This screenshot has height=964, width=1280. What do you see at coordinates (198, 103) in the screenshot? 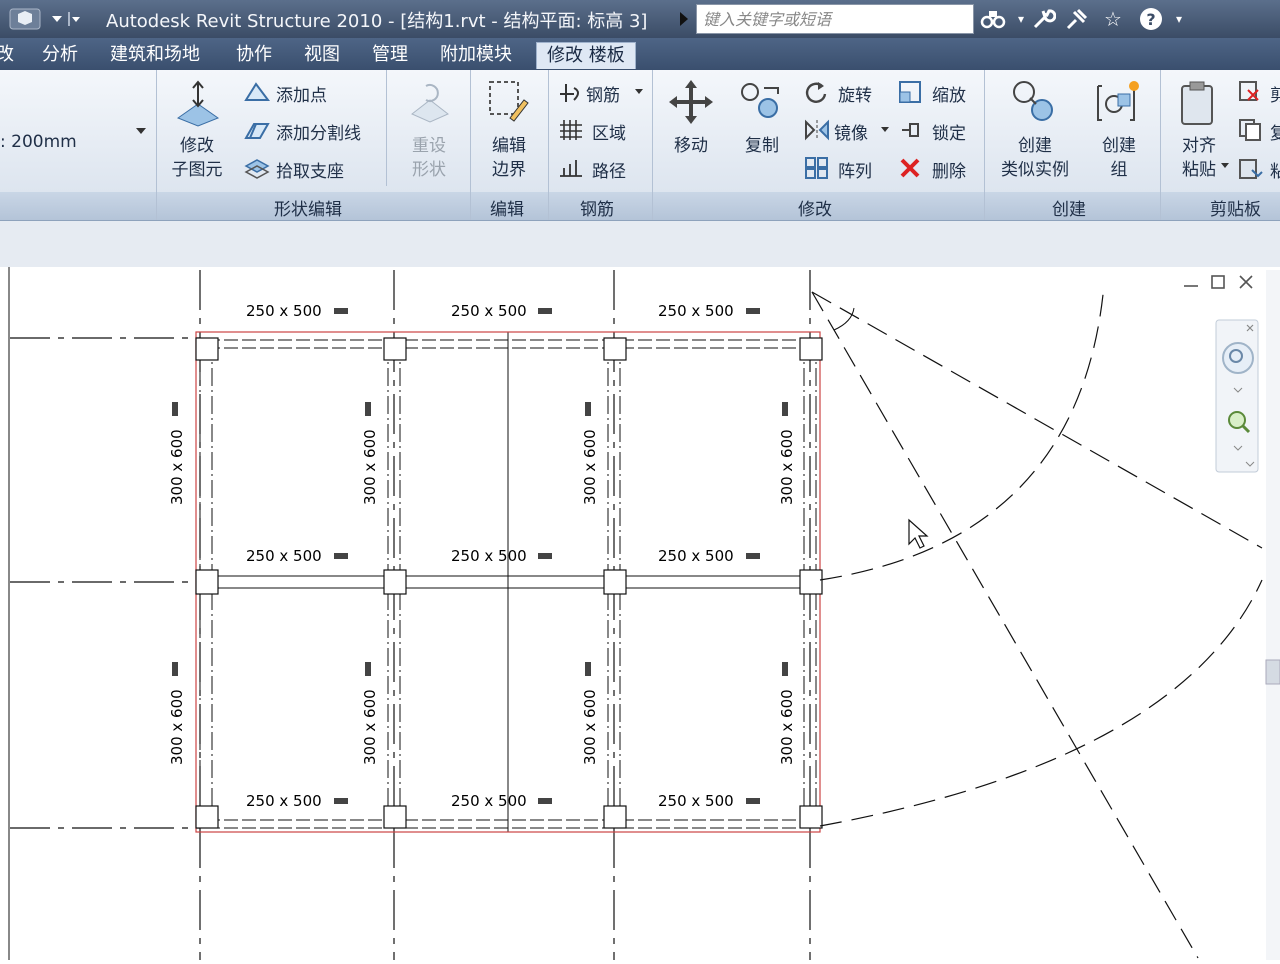
I see `modify-sub-elements-icon` at bounding box center [198, 103].